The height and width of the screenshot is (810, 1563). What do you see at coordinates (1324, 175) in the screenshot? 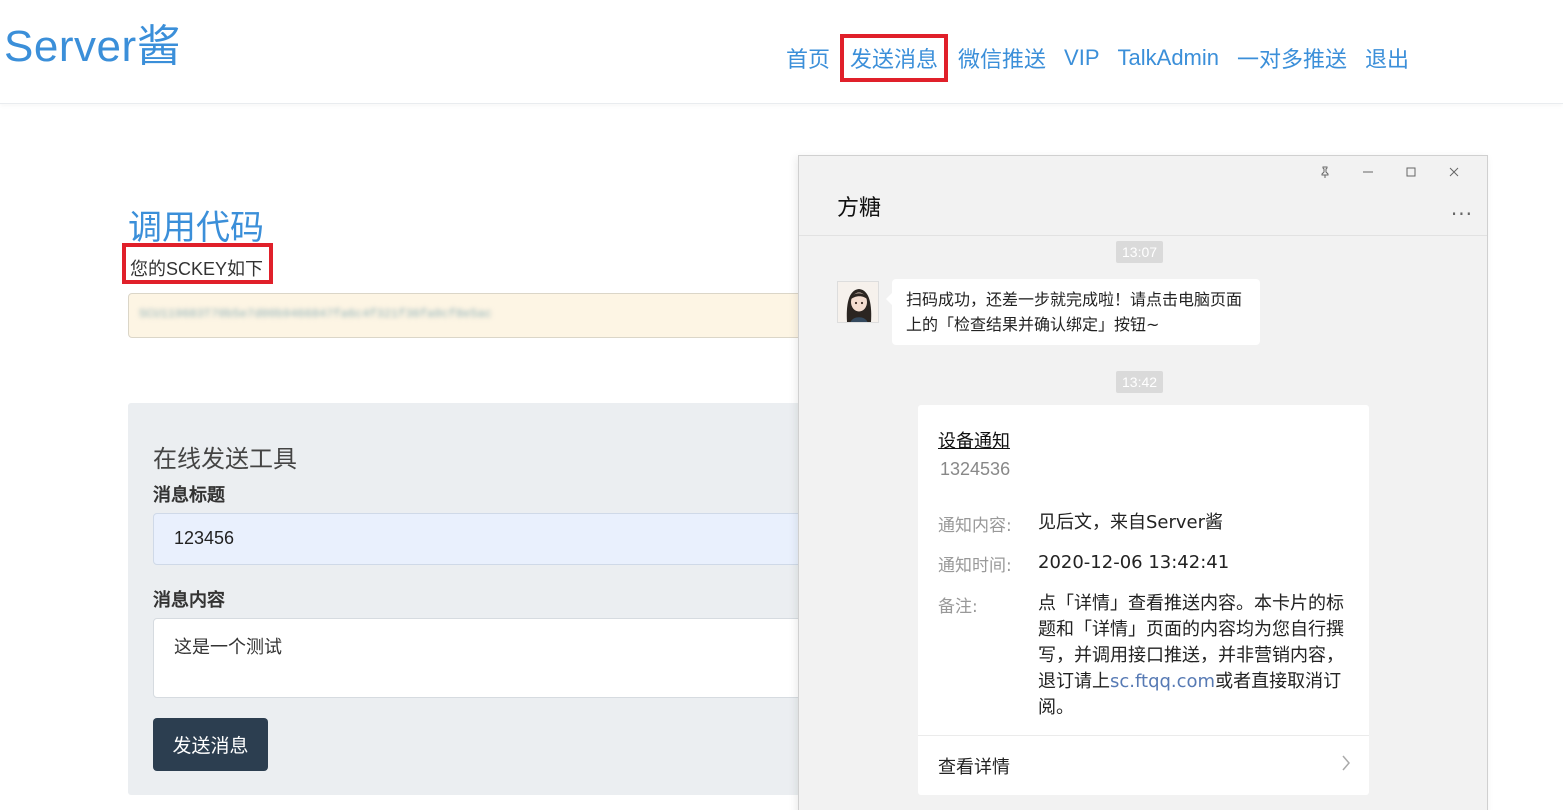
I see `pin-icon` at bounding box center [1324, 175].